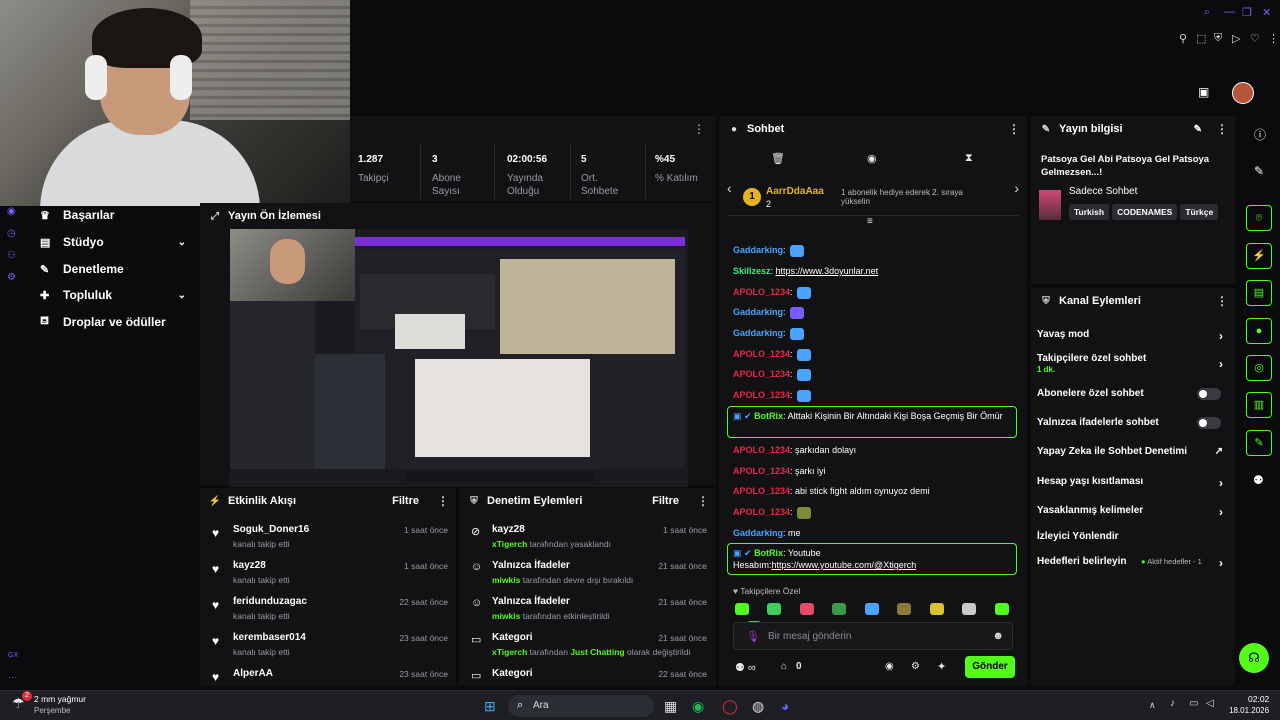  Describe the element at coordinates (1172, 703) in the screenshot. I see `mic-icon: ♪` at that location.